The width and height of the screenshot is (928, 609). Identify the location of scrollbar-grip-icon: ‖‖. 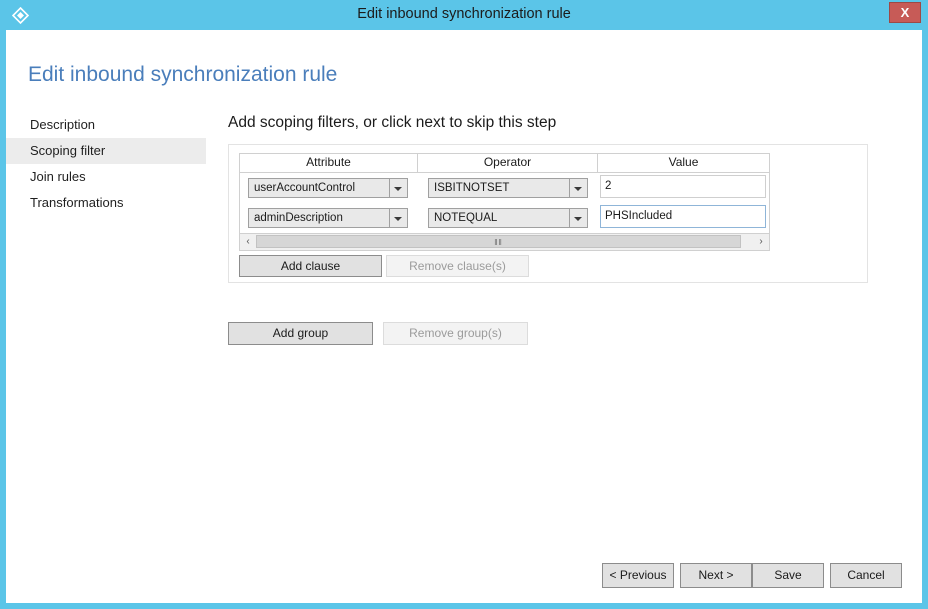
(498, 242).